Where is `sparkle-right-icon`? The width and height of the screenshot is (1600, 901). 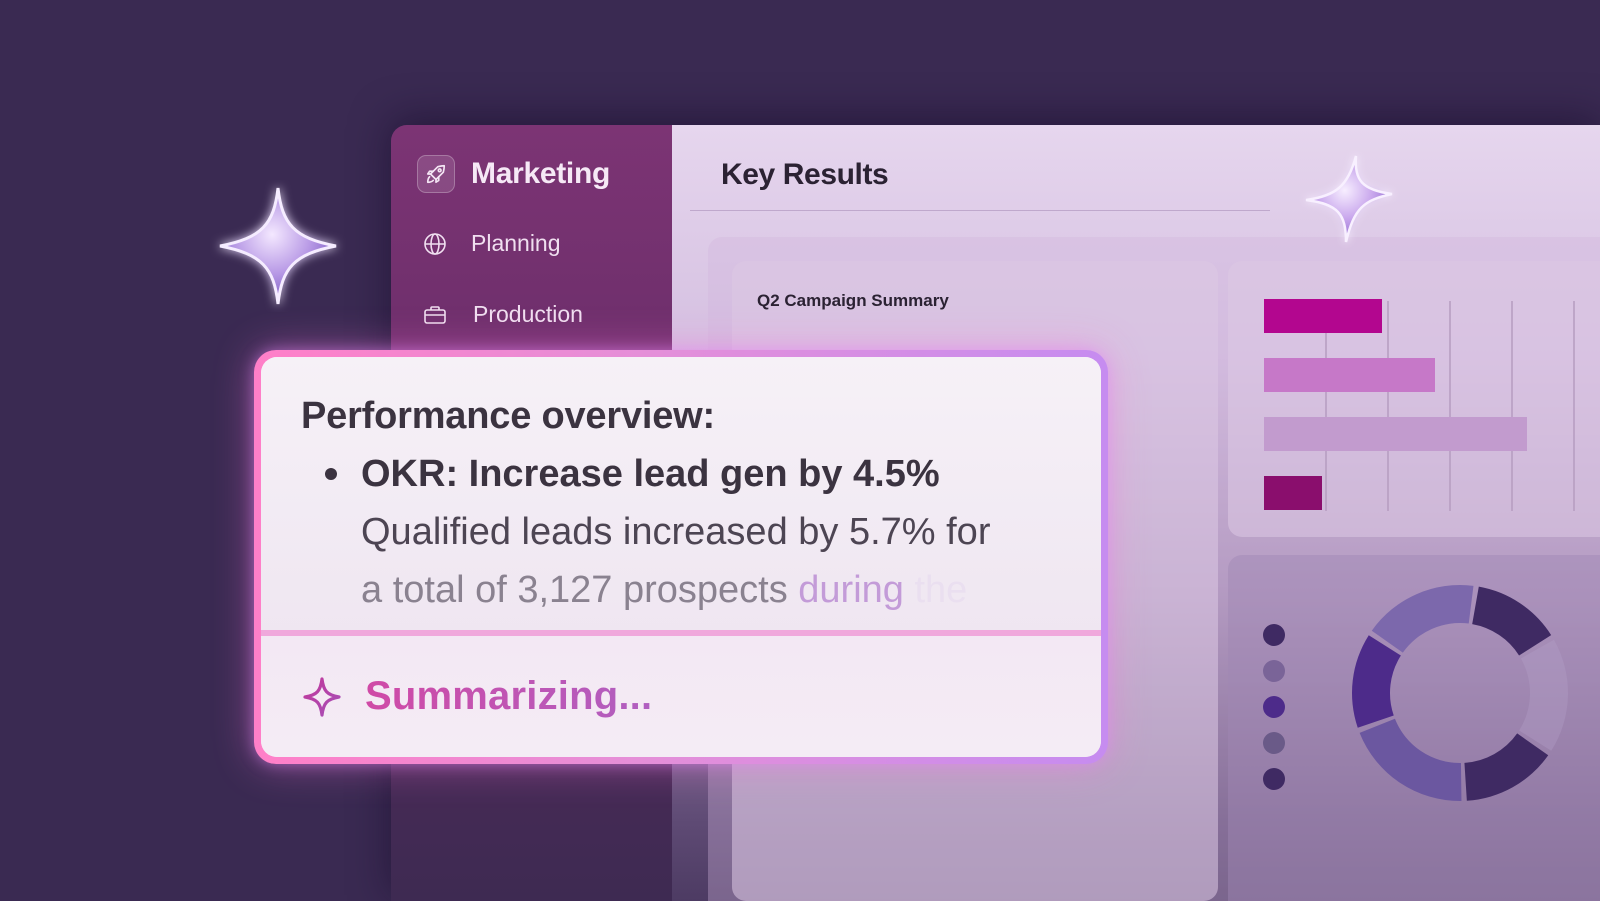
sparkle-right-icon is located at coordinates (1349, 199).